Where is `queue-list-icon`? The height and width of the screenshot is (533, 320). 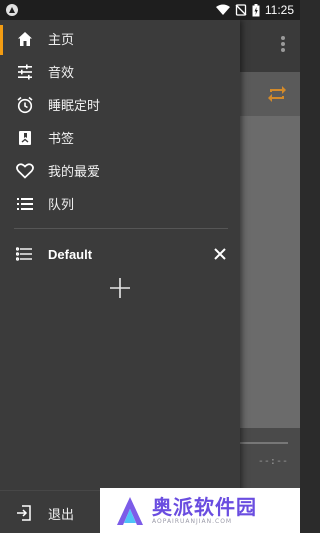 queue-list-icon is located at coordinates (24, 203).